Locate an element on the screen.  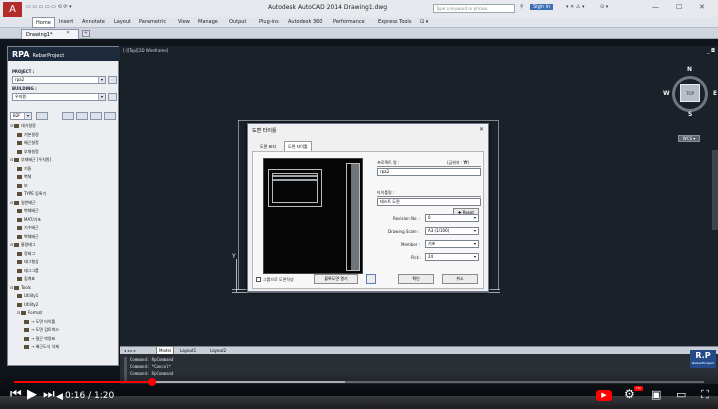
tab-manage: Manage is located at coordinates (208, 22).